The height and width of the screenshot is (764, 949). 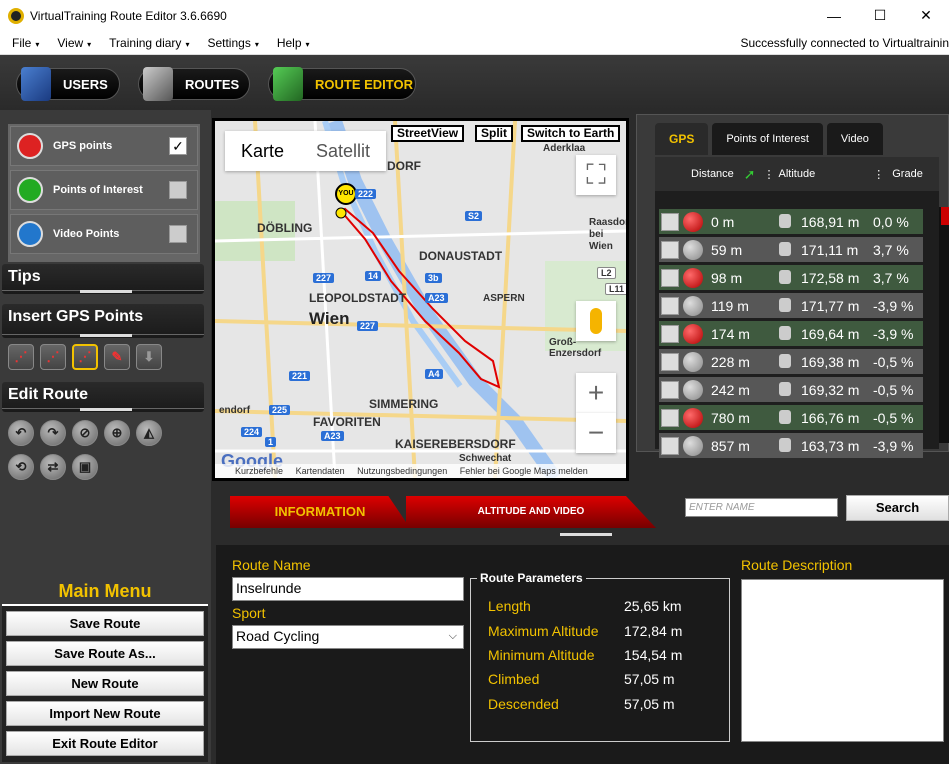 I want to click on mirror-icon: ◭, so click(x=149, y=433).